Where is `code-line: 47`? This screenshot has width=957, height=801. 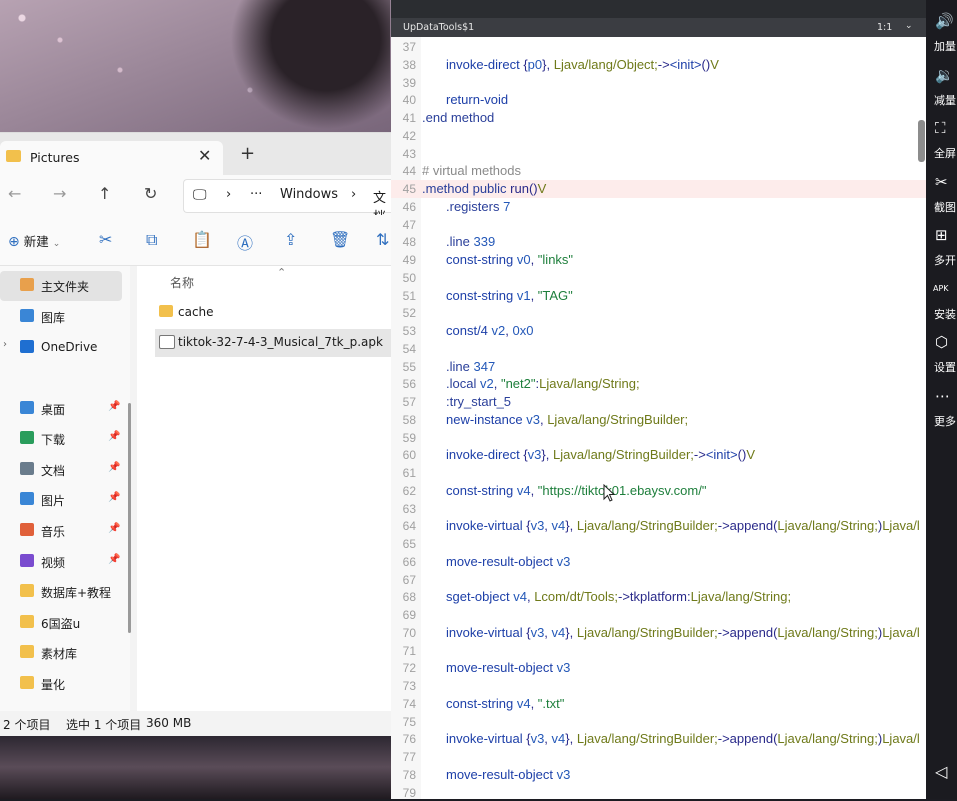 code-line: 47 is located at coordinates (658, 225).